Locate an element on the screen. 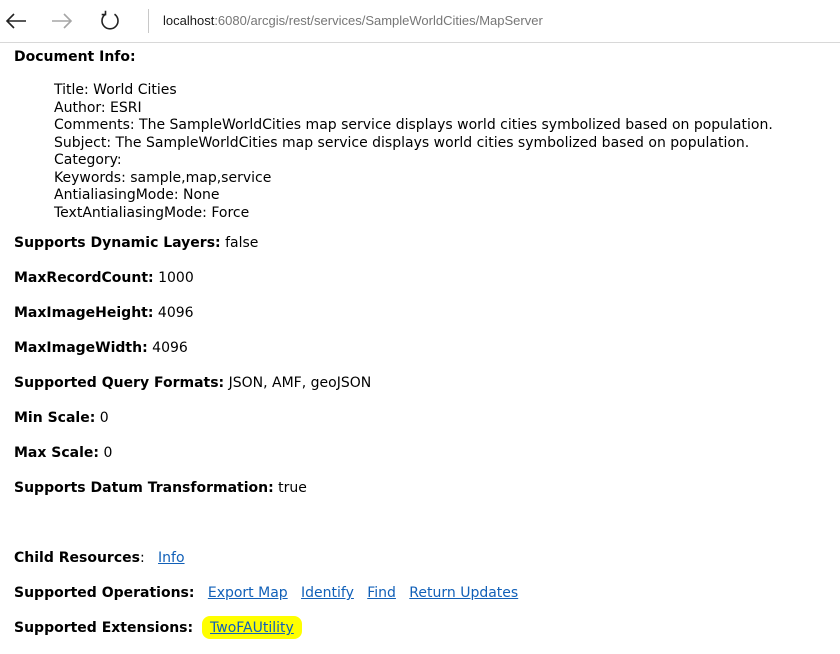 The image size is (840, 654). extension-highlight: TwoFAUtility is located at coordinates (252, 627).